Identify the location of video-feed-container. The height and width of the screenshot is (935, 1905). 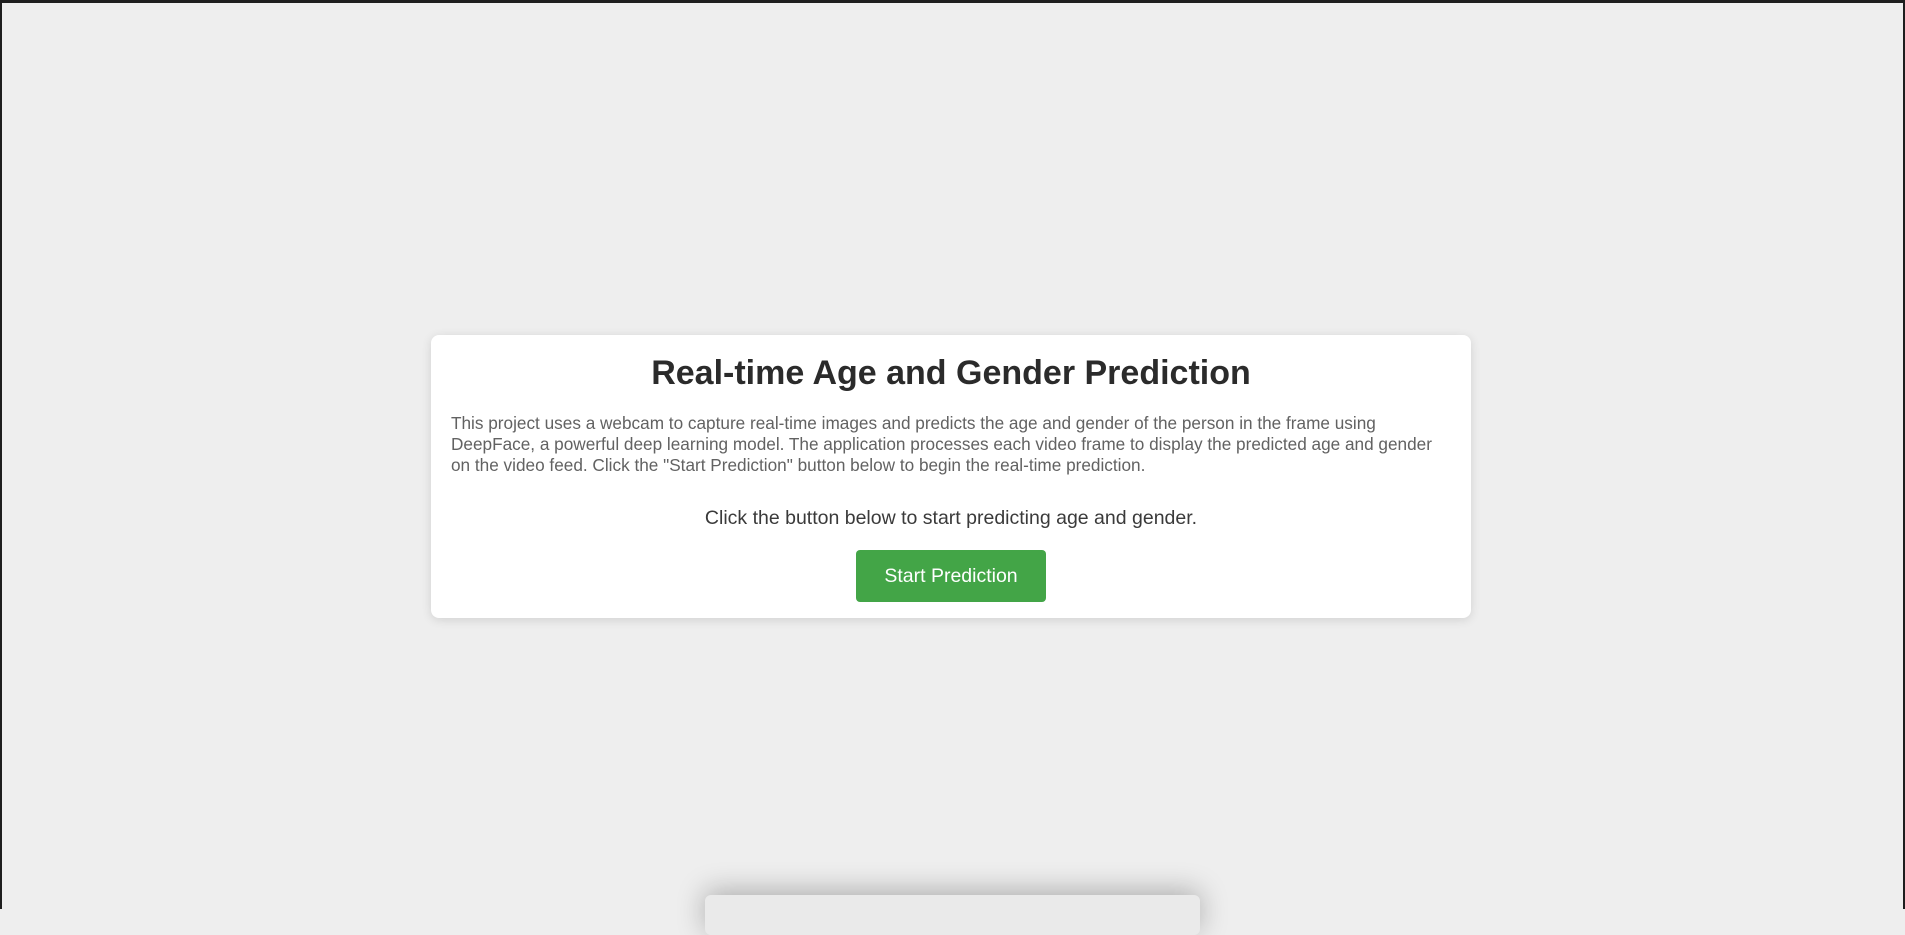
(952, 915).